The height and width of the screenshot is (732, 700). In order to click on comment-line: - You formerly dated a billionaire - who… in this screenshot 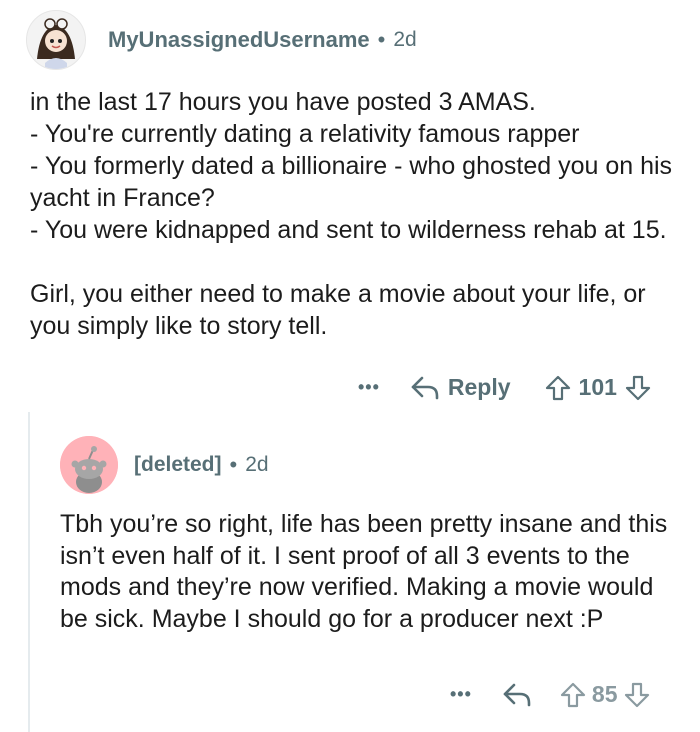, I will do `click(351, 182)`.